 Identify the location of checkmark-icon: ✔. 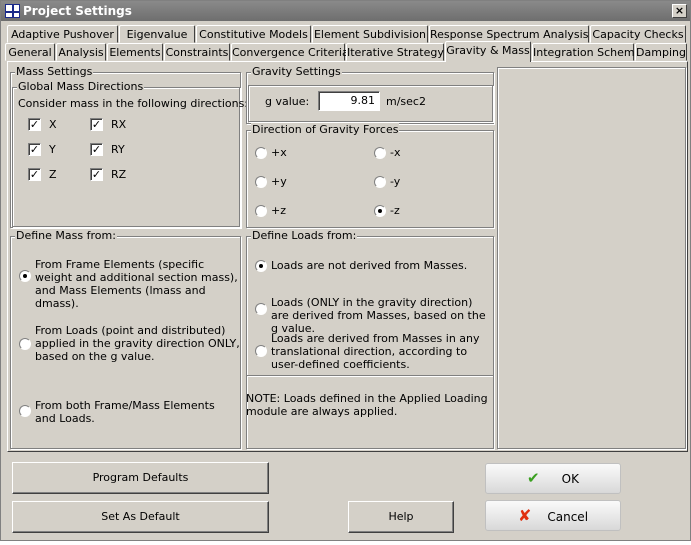
(533, 478).